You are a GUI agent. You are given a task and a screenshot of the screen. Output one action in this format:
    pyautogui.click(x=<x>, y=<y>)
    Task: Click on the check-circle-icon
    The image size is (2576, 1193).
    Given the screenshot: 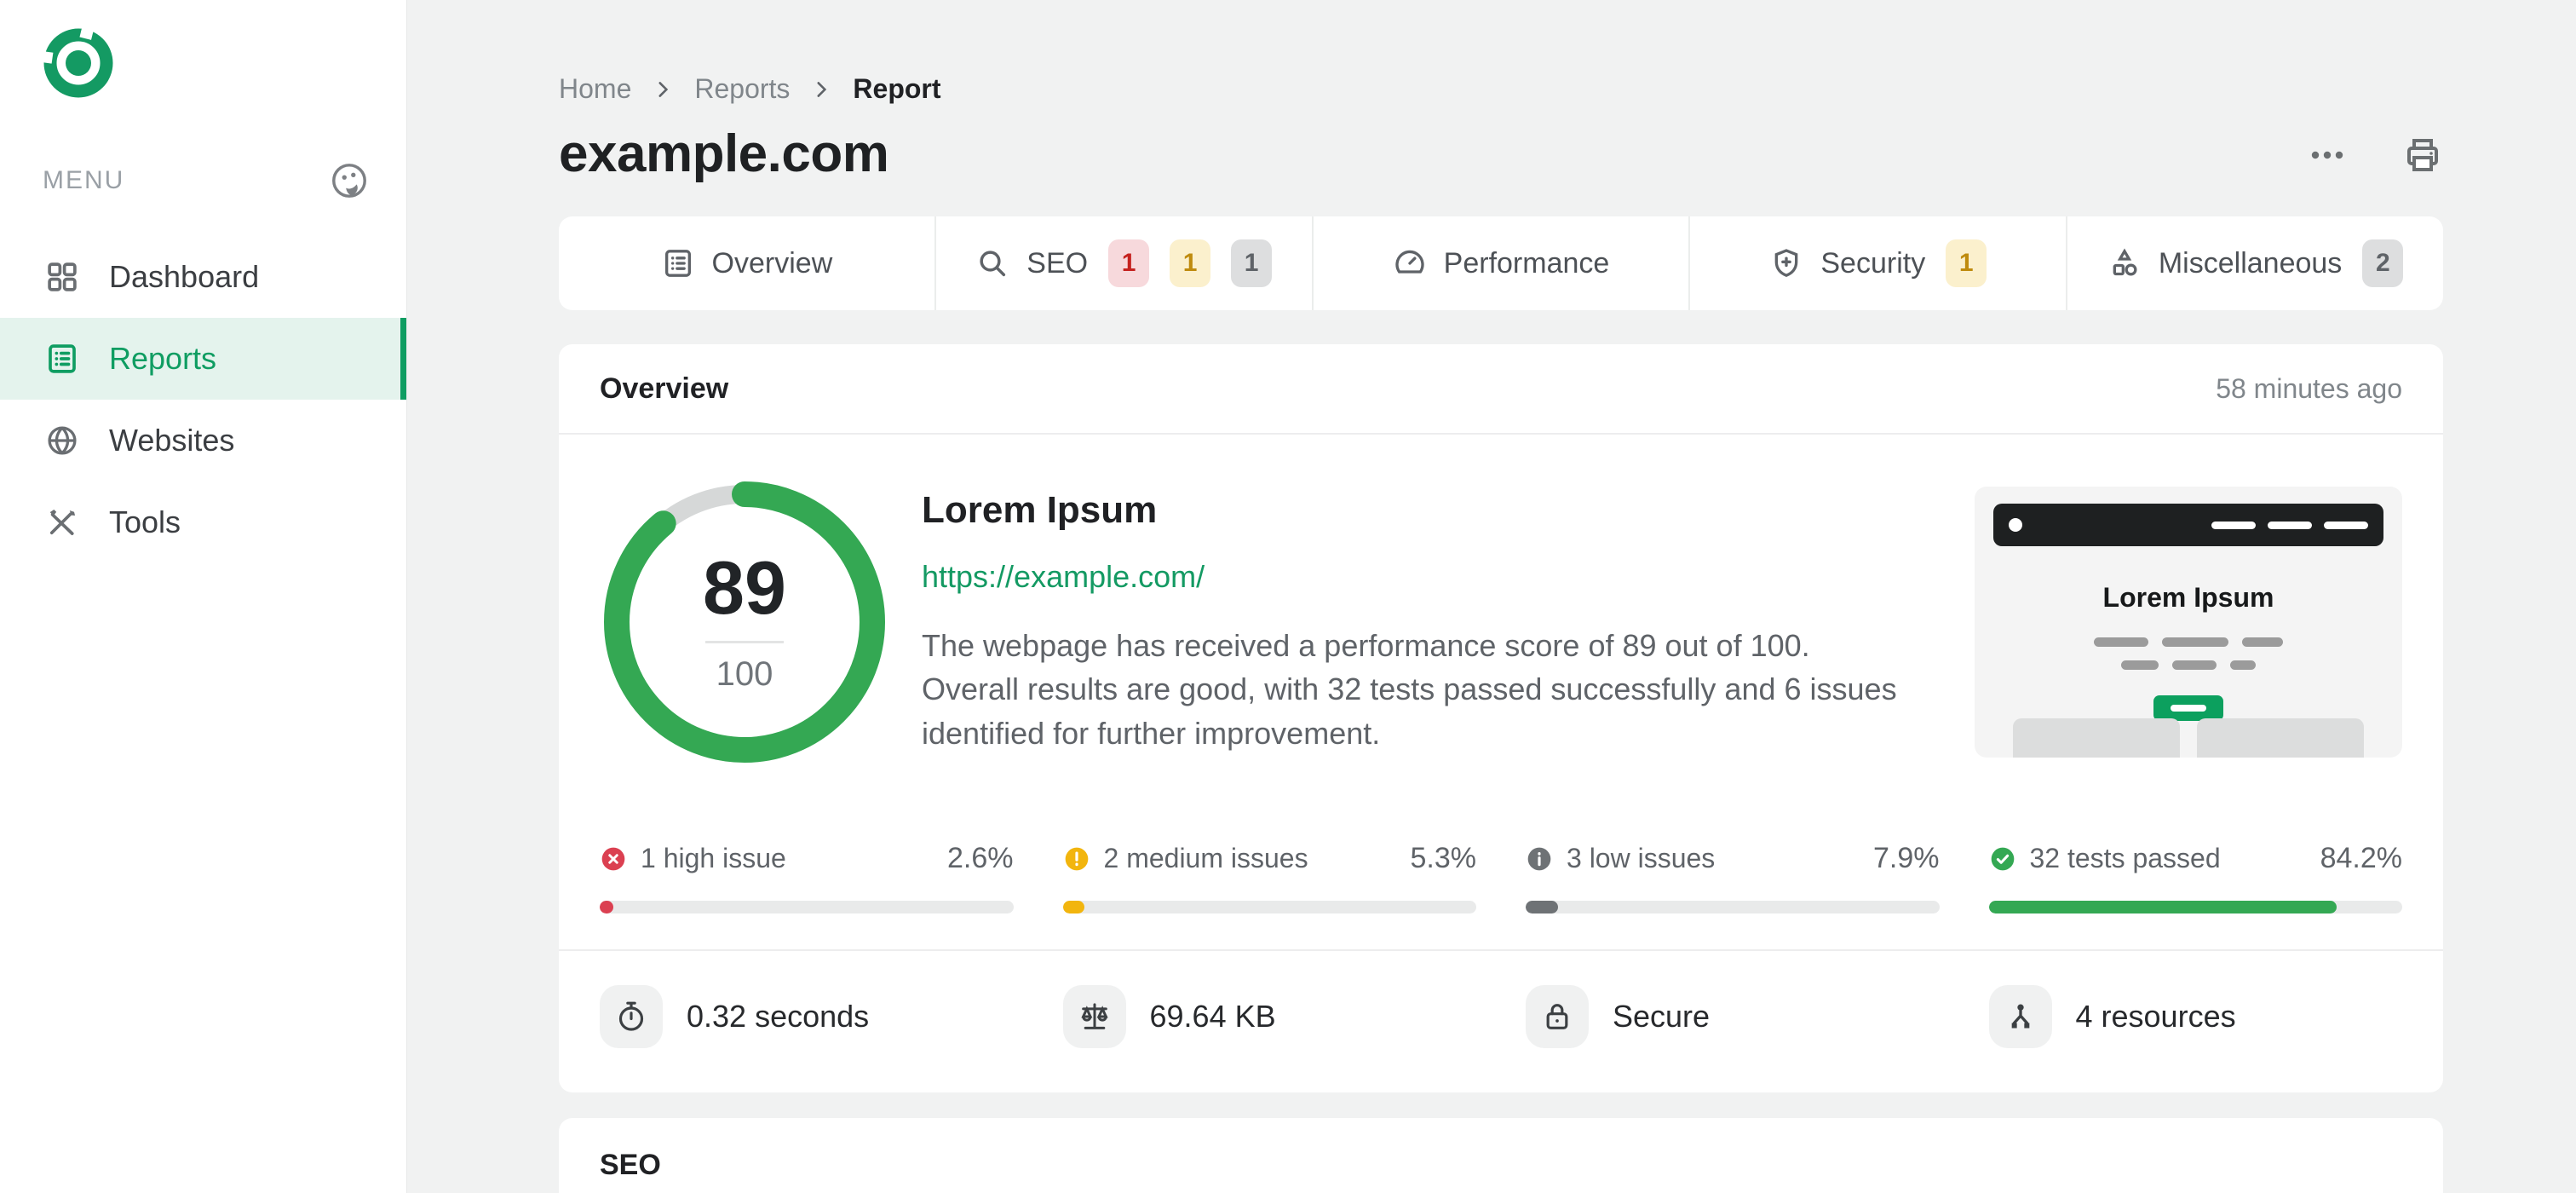 What is the action you would take?
    pyautogui.click(x=2002, y=858)
    